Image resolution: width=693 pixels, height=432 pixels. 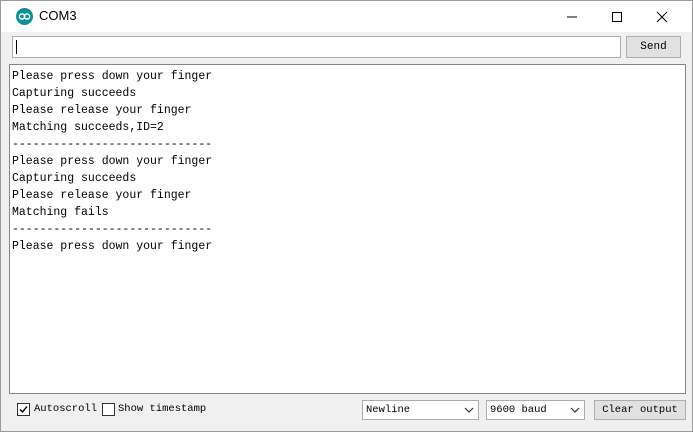 I want to click on minimize-icon, so click(x=572, y=16).